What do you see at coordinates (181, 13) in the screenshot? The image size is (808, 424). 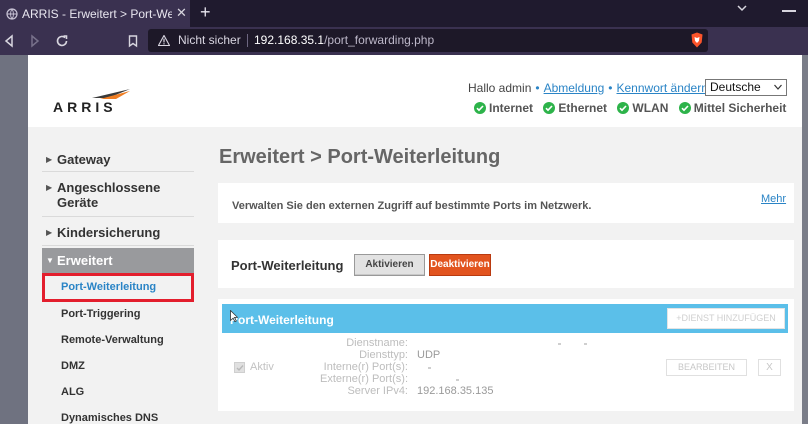 I see `close-tab-icon: ✕` at bounding box center [181, 13].